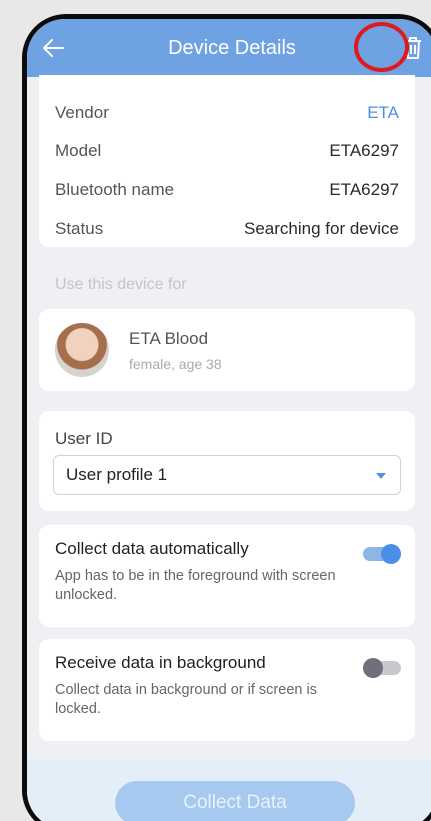 The width and height of the screenshot is (431, 821). What do you see at coordinates (115, 189) in the screenshot?
I see `bluetooth-label: Bluetooth name` at bounding box center [115, 189].